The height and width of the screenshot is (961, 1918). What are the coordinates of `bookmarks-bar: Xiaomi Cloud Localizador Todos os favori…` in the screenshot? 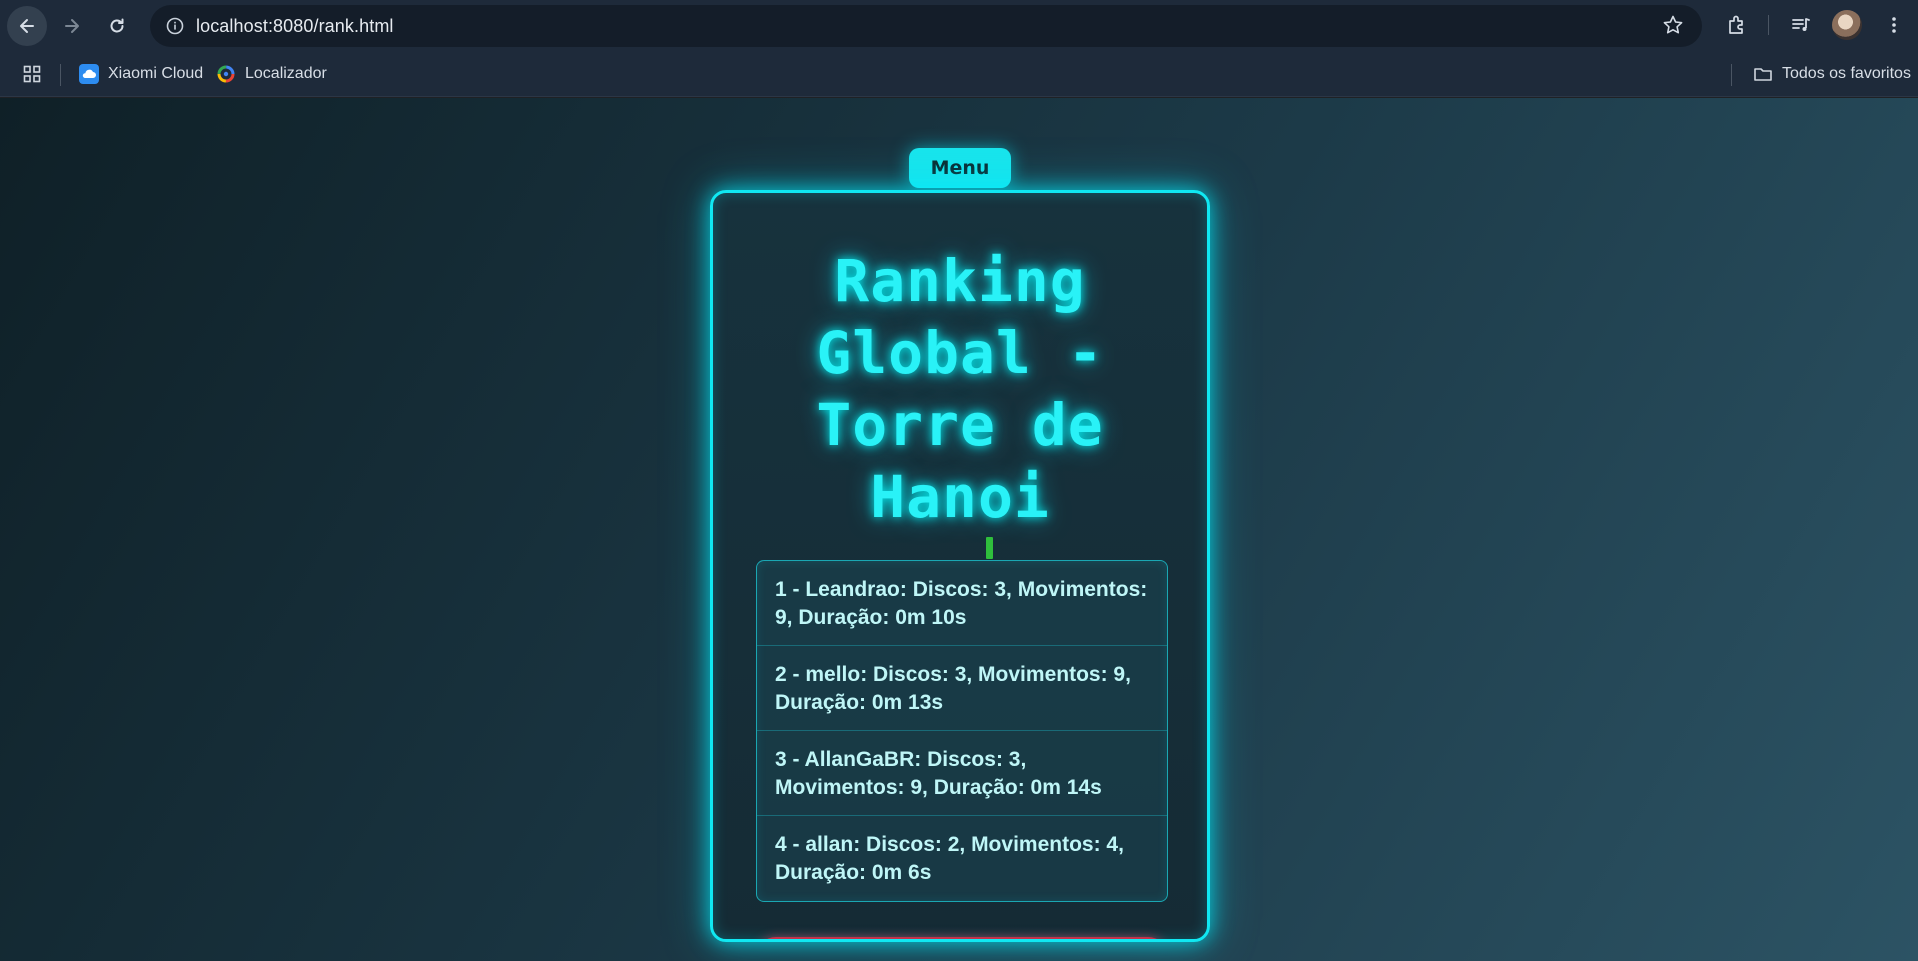 It's located at (959, 73).